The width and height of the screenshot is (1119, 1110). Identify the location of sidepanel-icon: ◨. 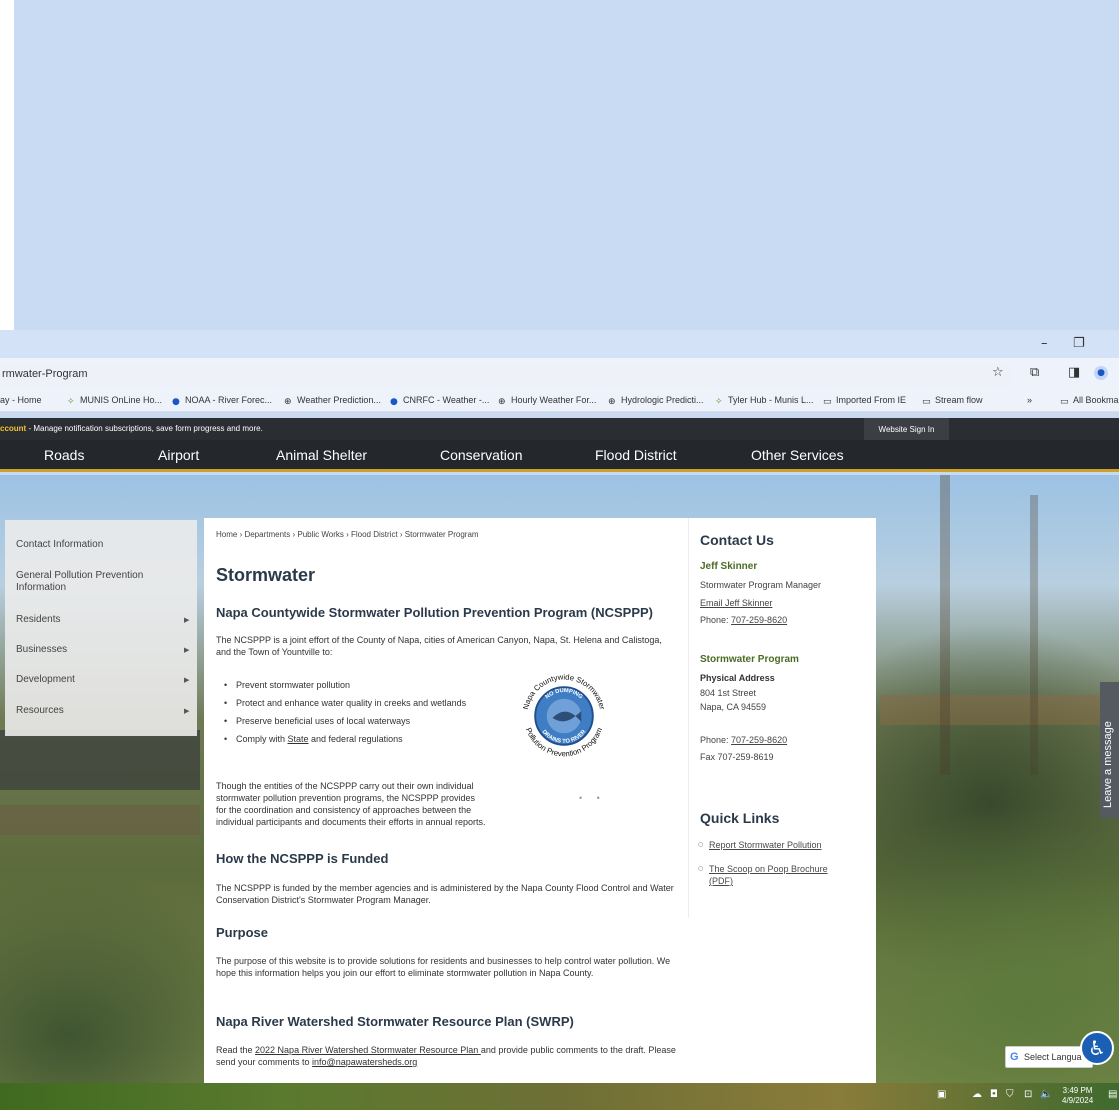
(1074, 372).